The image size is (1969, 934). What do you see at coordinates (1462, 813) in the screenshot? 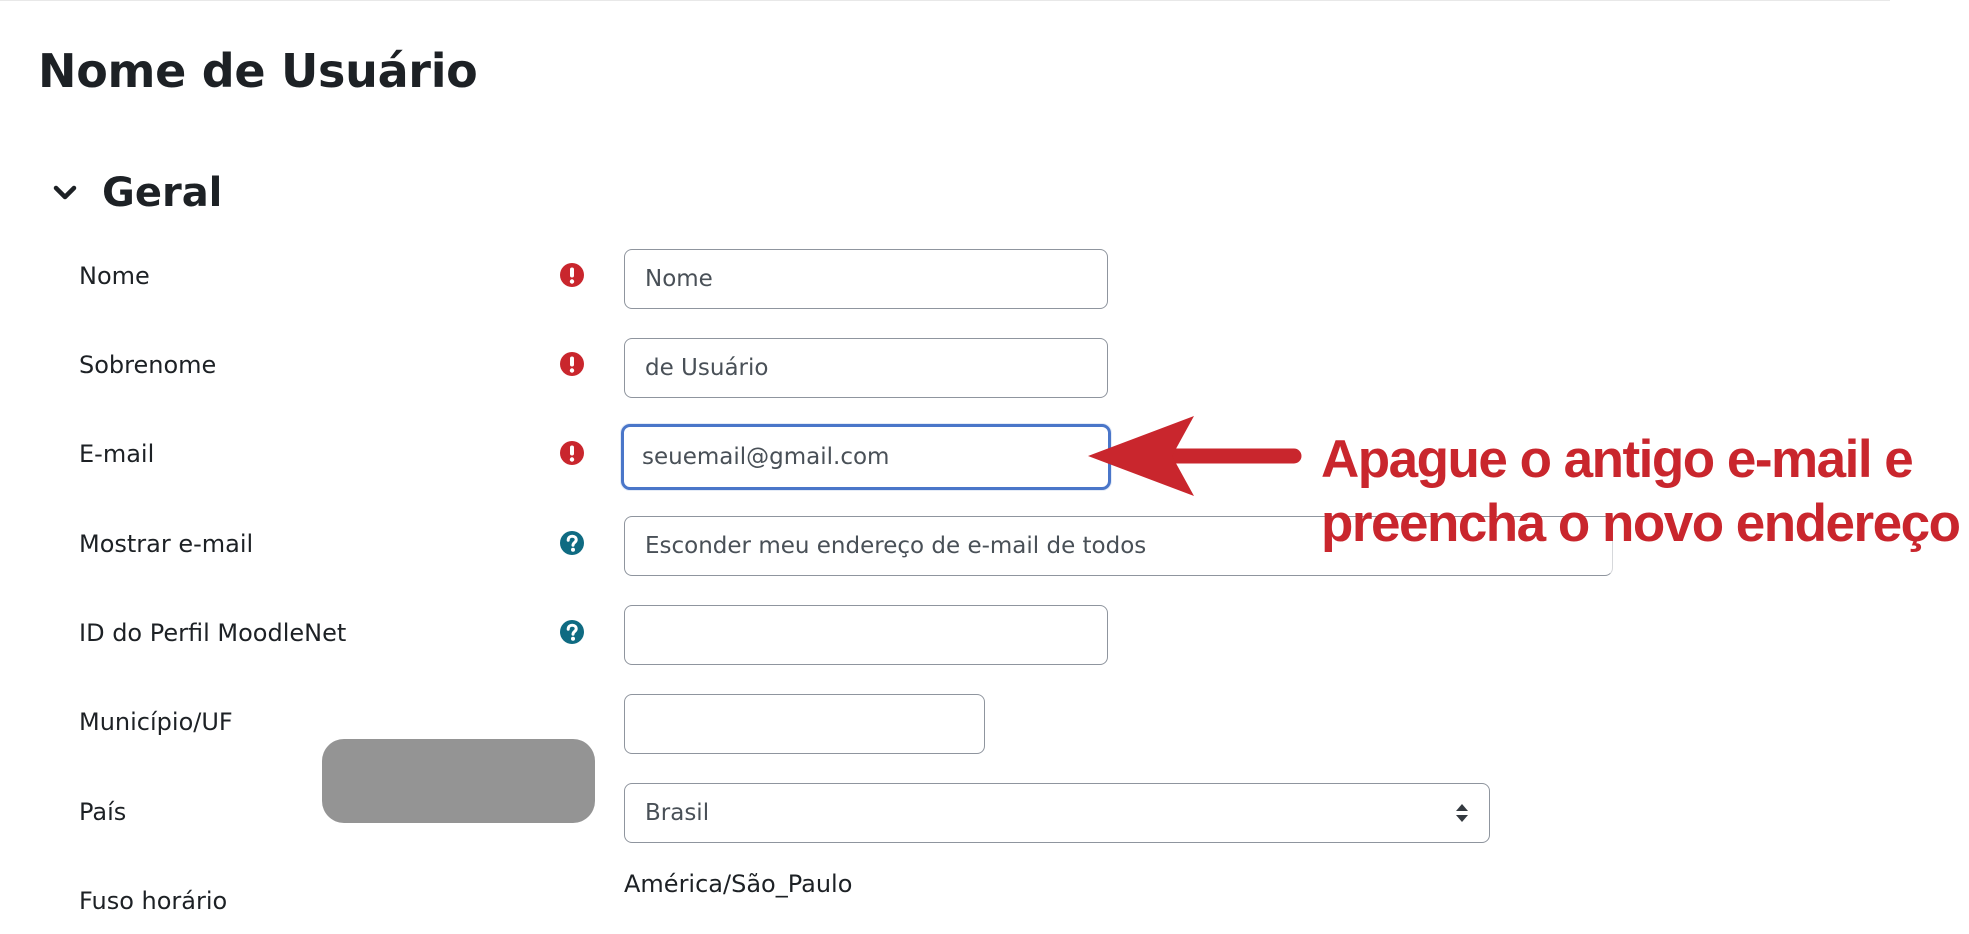
I see `select-arrows-icon` at bounding box center [1462, 813].